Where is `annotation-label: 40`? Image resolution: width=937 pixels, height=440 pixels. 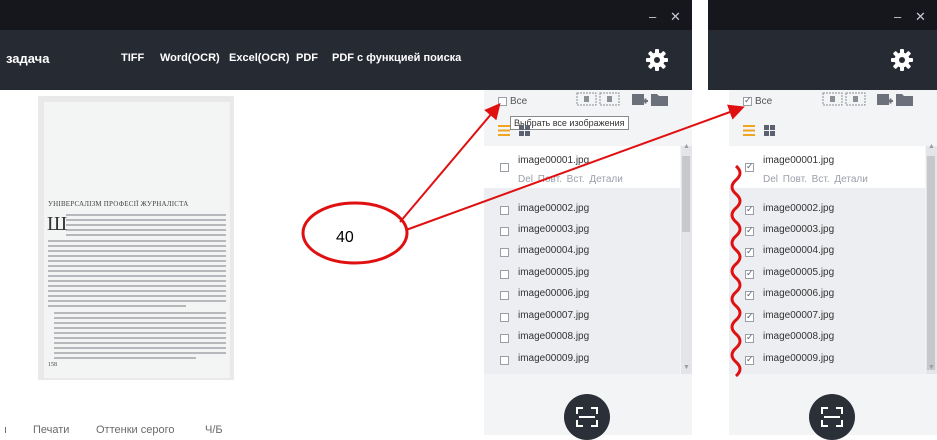 annotation-label: 40 is located at coordinates (345, 237).